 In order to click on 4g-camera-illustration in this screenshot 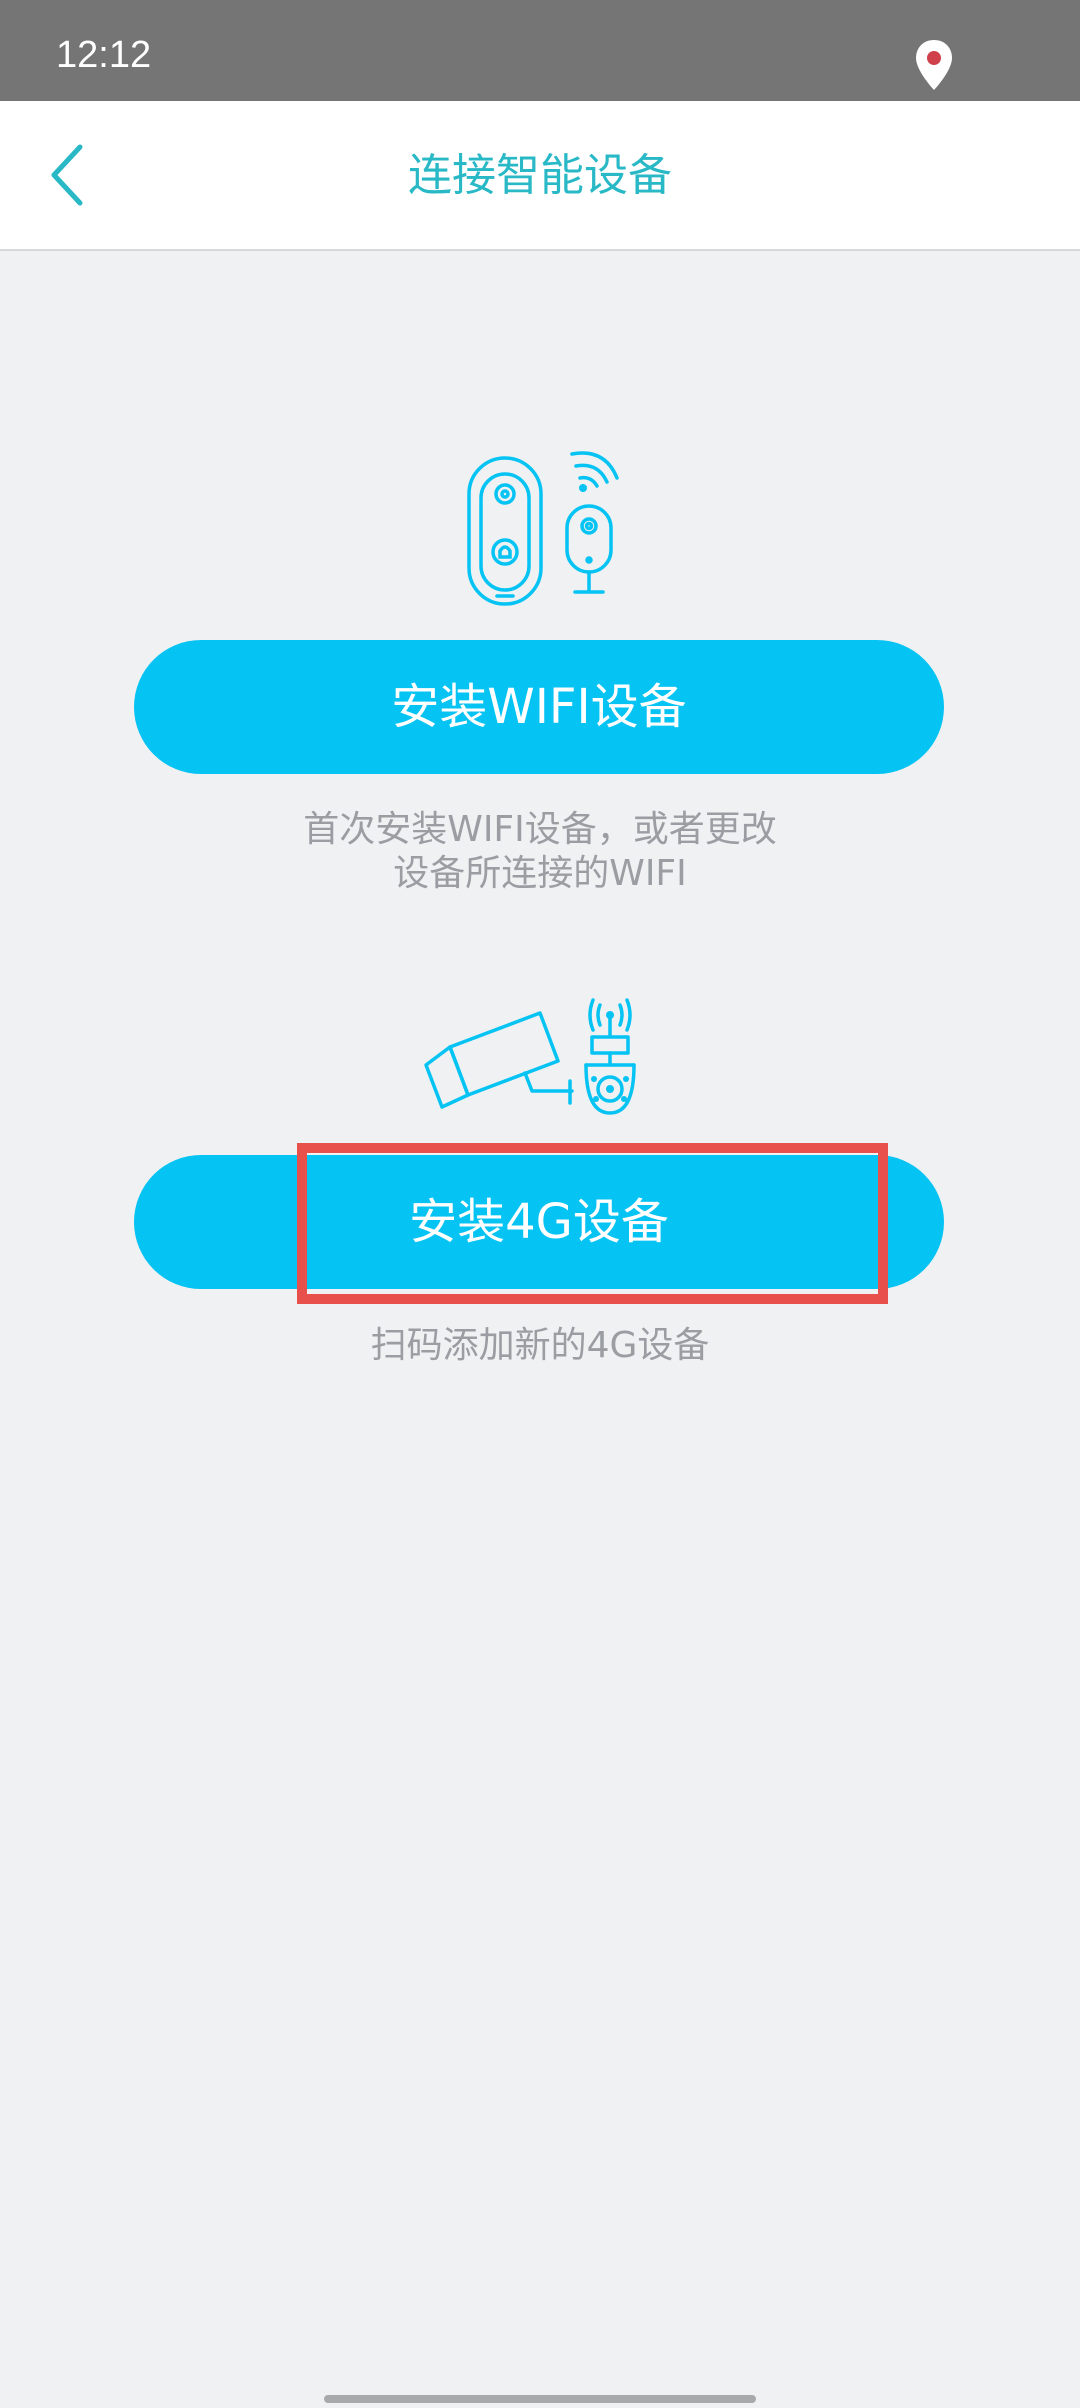, I will do `click(530, 1056)`.